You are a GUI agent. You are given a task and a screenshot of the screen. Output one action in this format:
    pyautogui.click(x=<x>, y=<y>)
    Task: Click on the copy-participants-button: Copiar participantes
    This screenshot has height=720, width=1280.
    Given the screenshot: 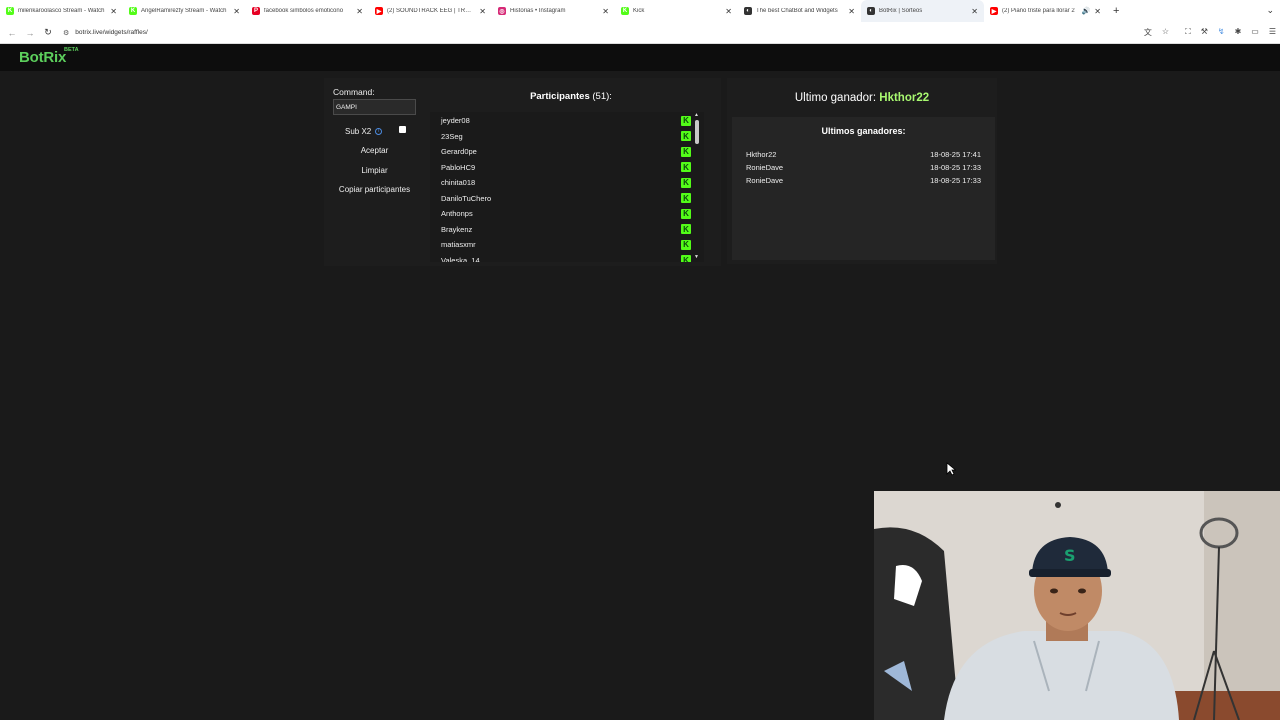 What is the action you would take?
    pyautogui.click(x=374, y=189)
    